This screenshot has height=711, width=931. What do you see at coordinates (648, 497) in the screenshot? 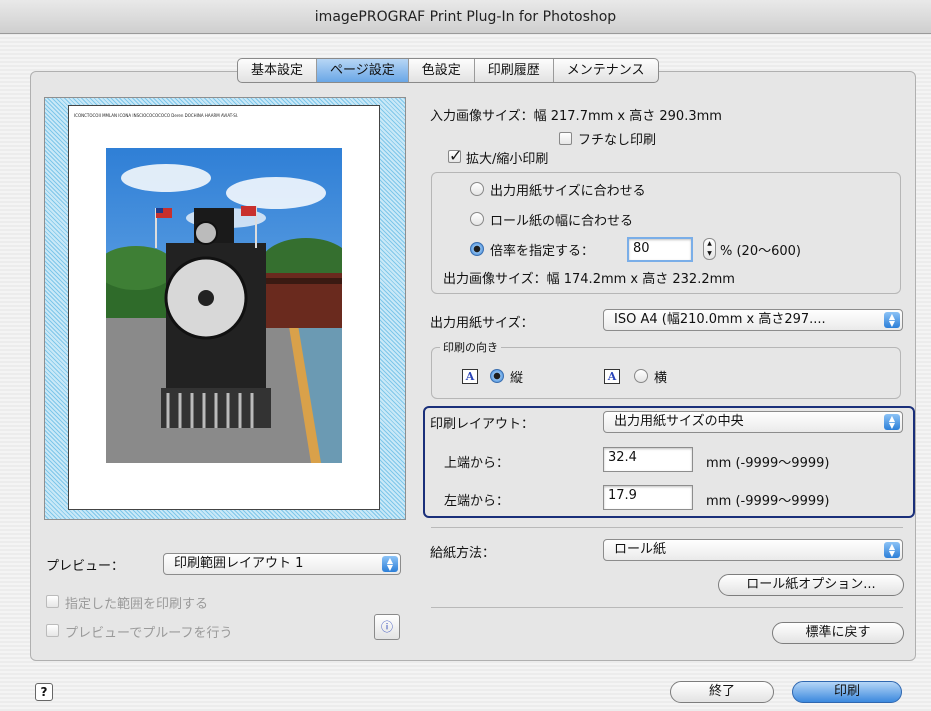
I see `left-offset-input: 17.9` at bounding box center [648, 497].